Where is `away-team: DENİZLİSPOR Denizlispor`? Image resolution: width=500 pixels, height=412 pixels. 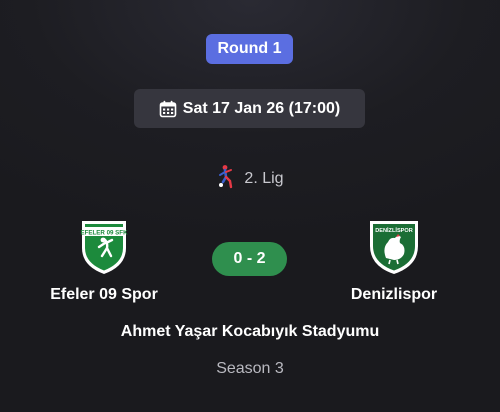
away-team: DENİZLİSPOR Denizlispor is located at coordinates (394, 261).